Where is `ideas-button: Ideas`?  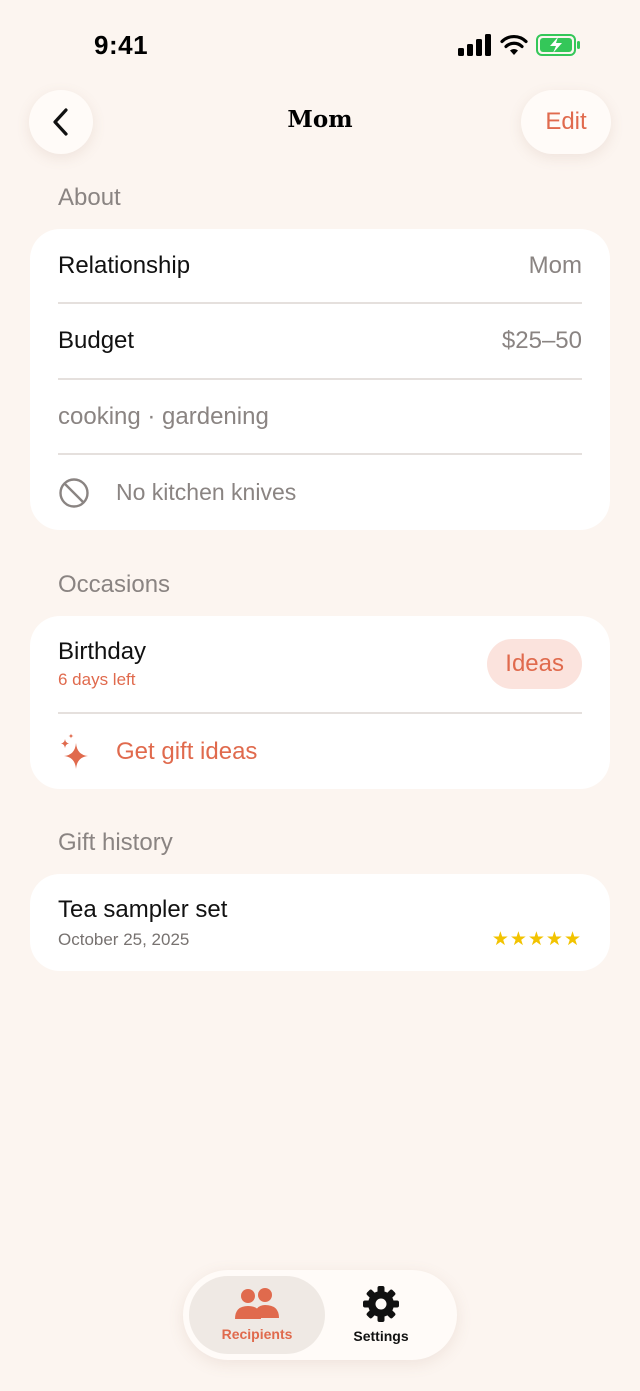 ideas-button: Ideas is located at coordinates (534, 664).